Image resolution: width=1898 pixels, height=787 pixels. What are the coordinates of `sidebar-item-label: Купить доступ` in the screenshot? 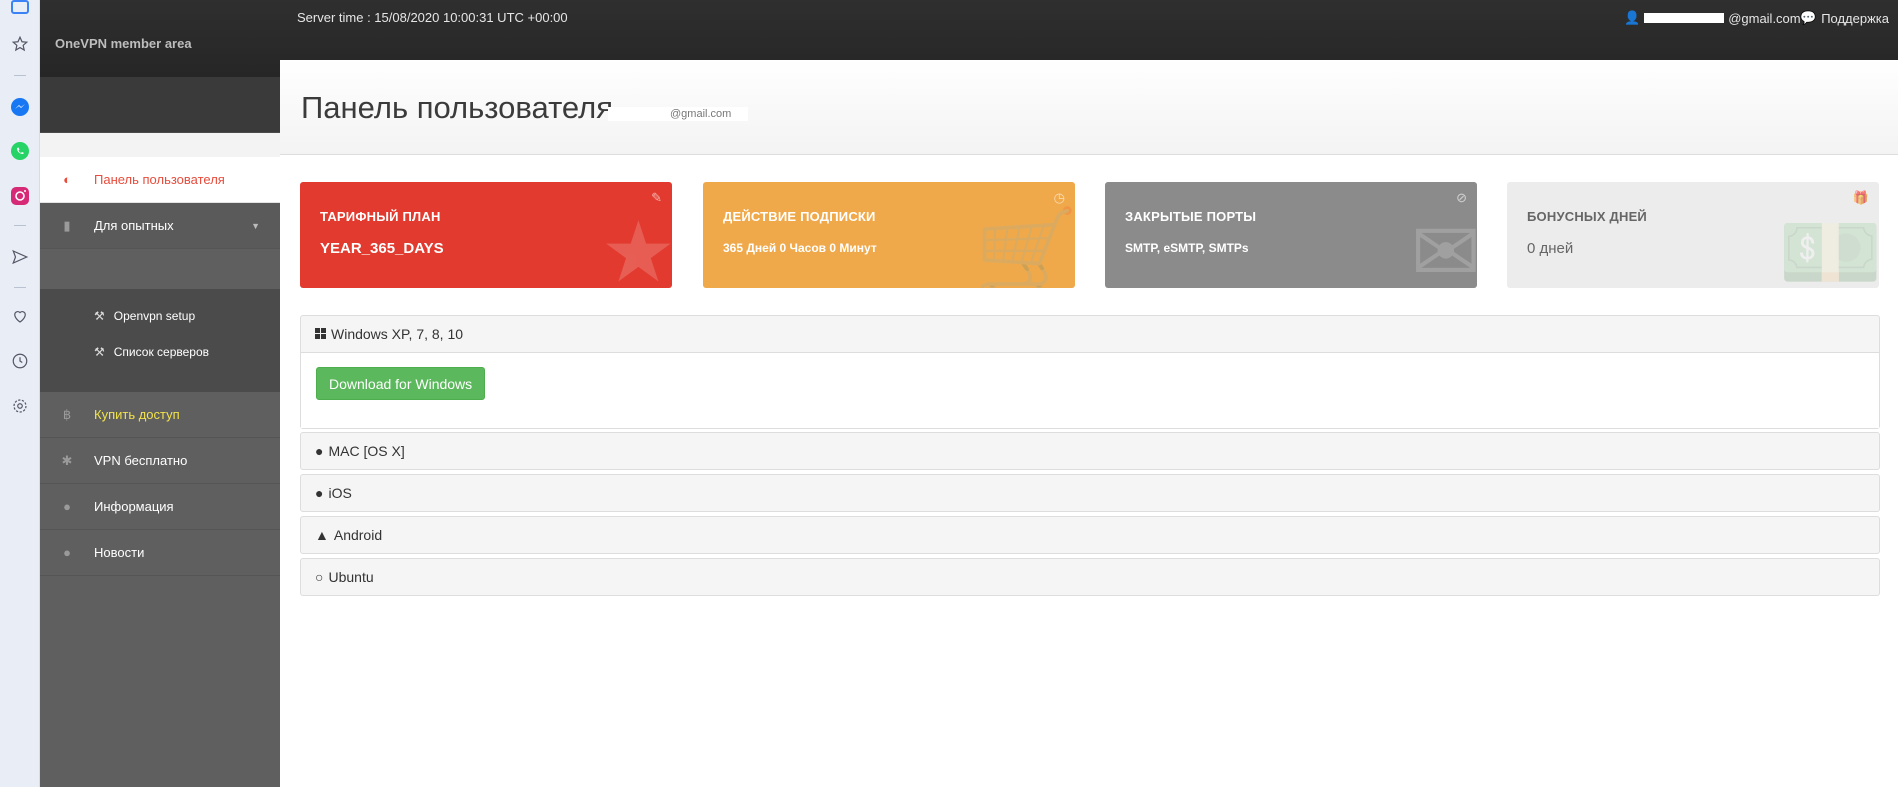 It's located at (137, 414).